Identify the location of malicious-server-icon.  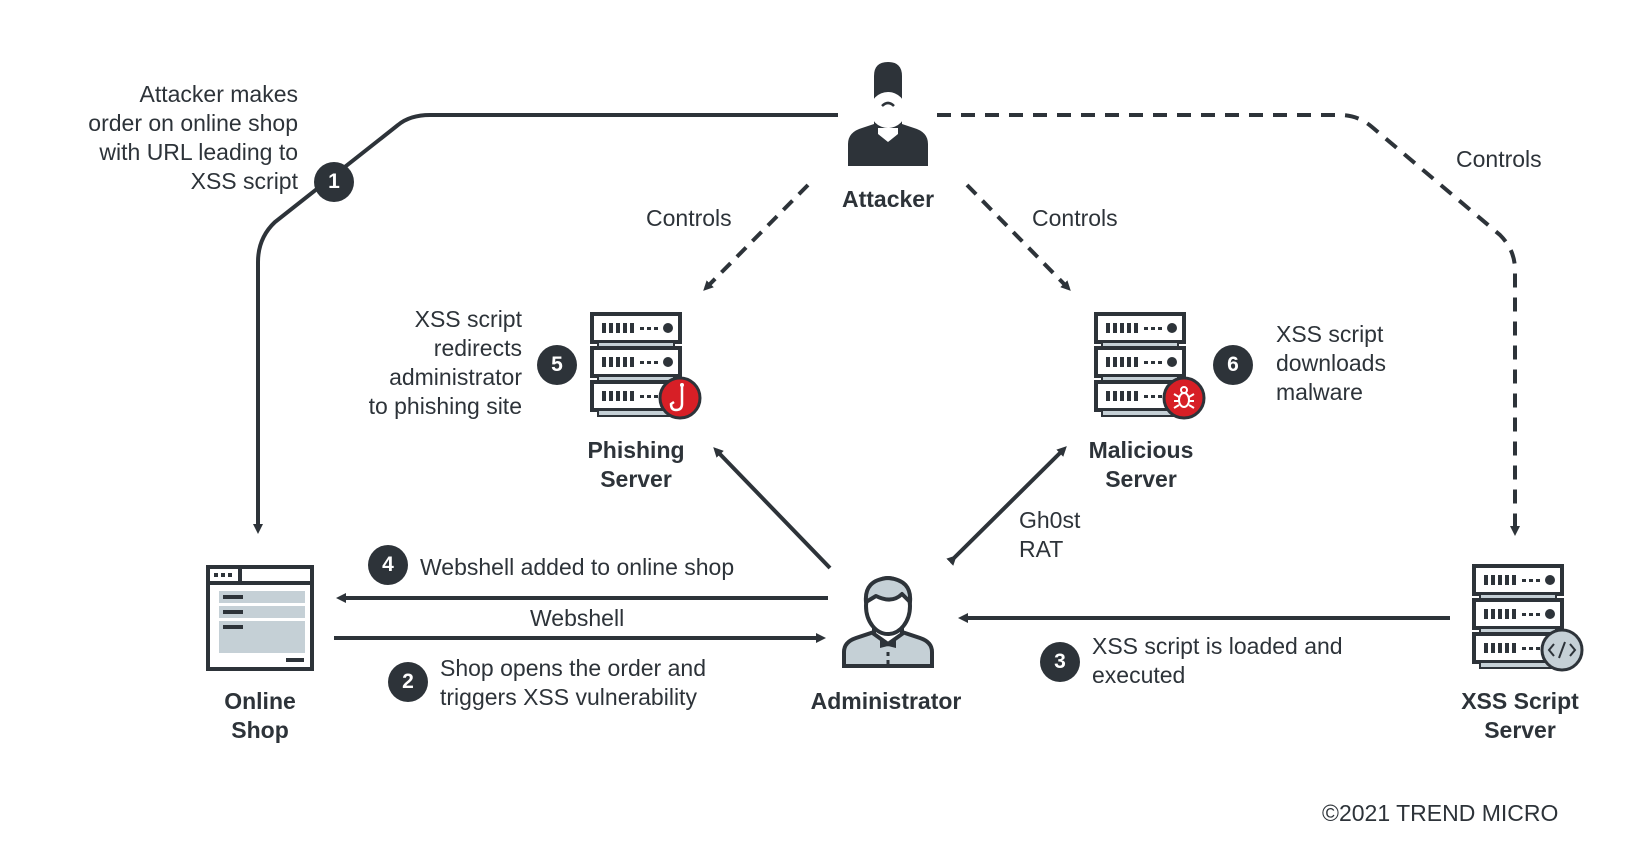
(1151, 367).